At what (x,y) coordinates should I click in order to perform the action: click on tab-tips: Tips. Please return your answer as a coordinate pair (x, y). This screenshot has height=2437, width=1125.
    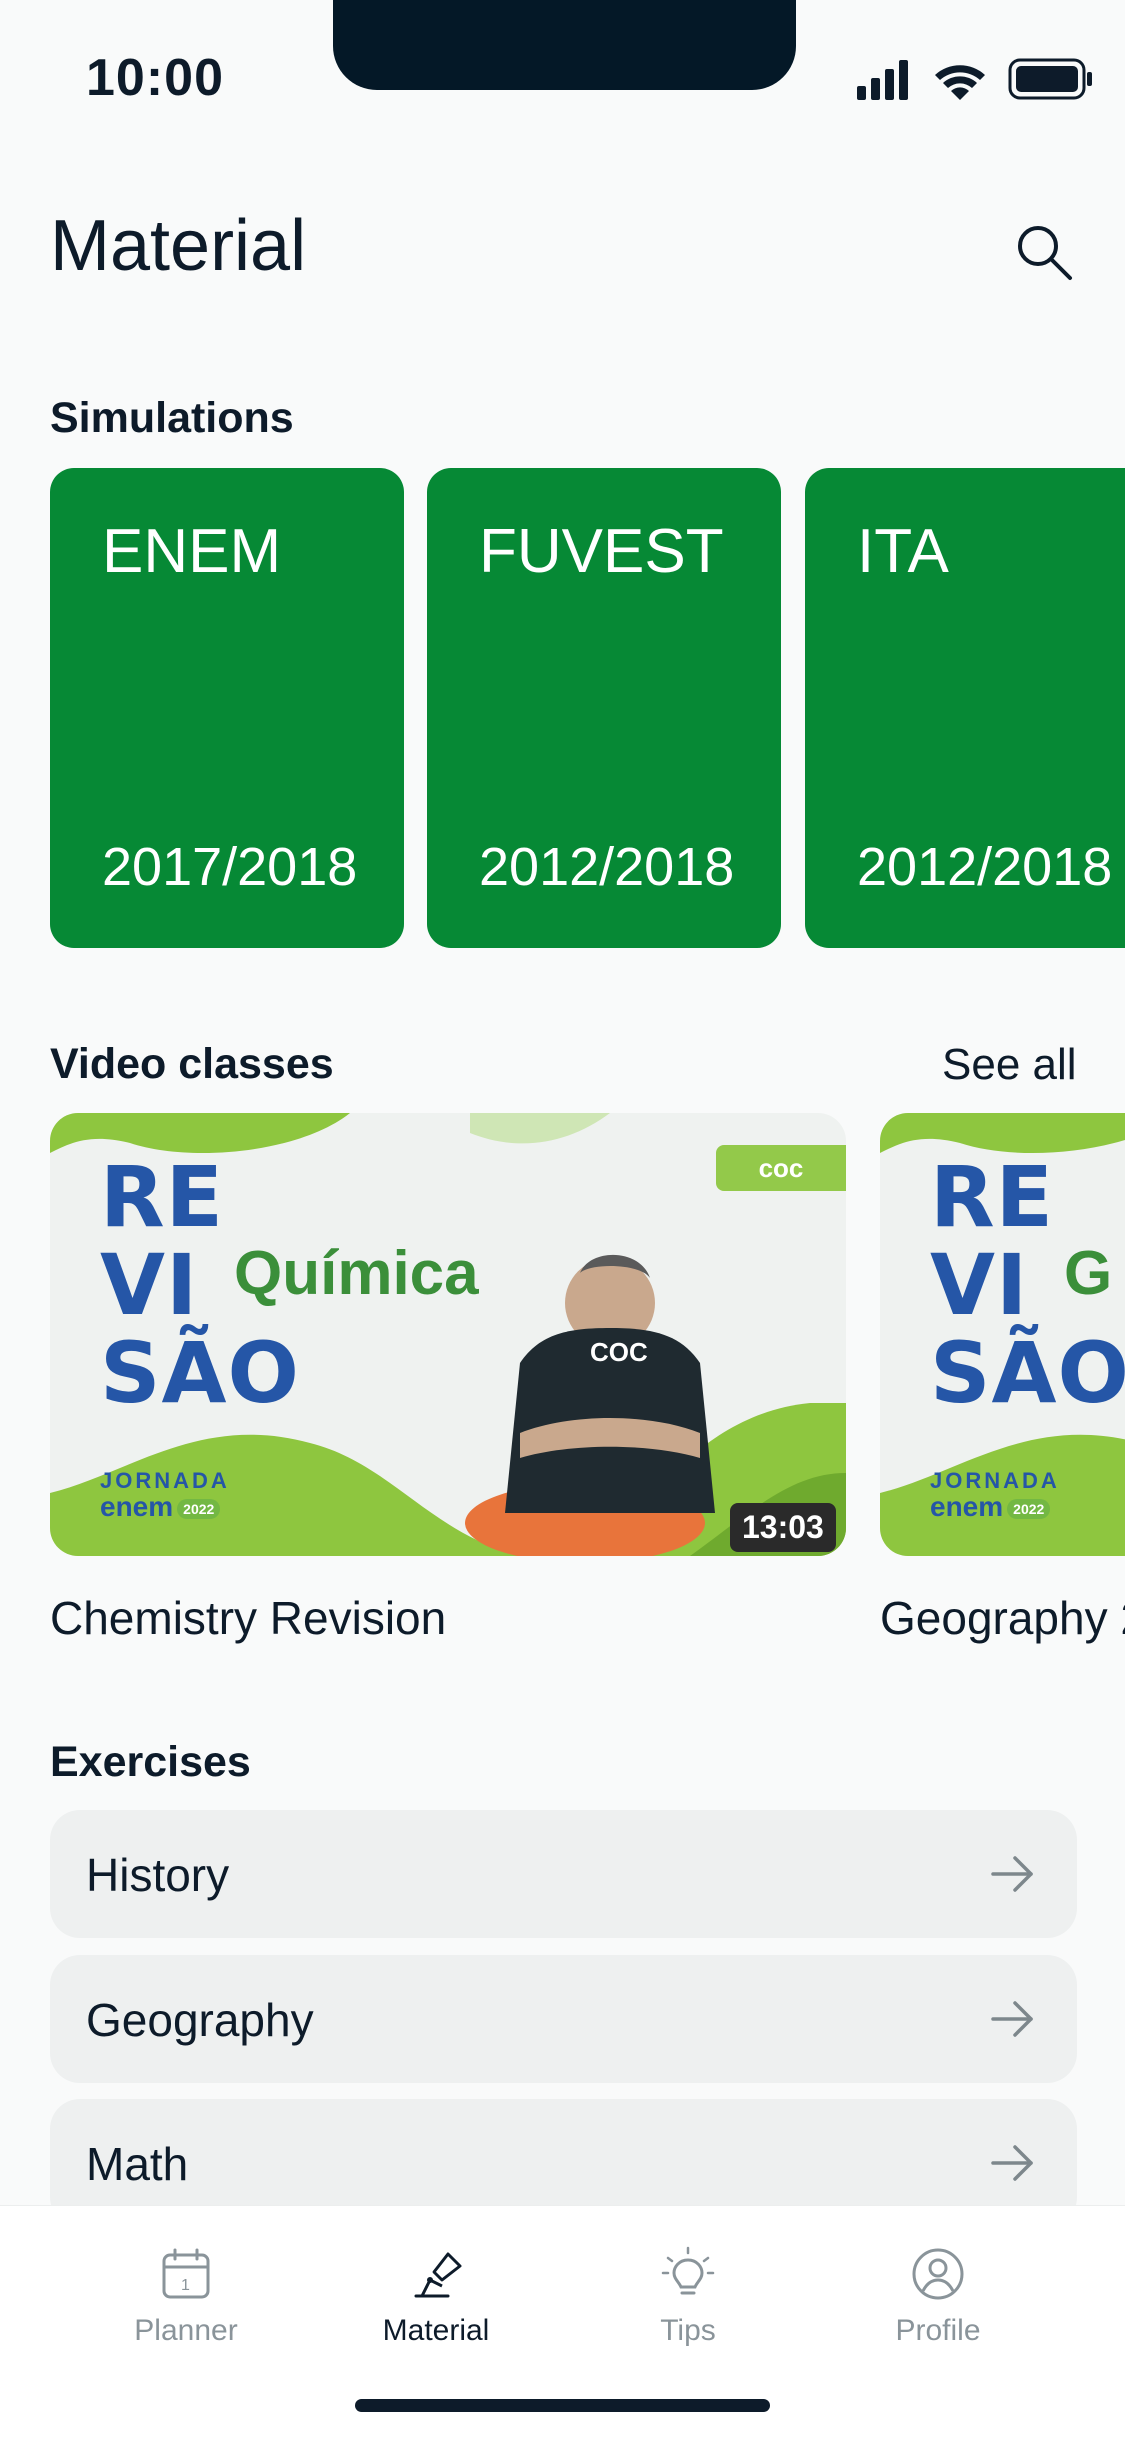
    Looking at the image, I should click on (688, 2306).